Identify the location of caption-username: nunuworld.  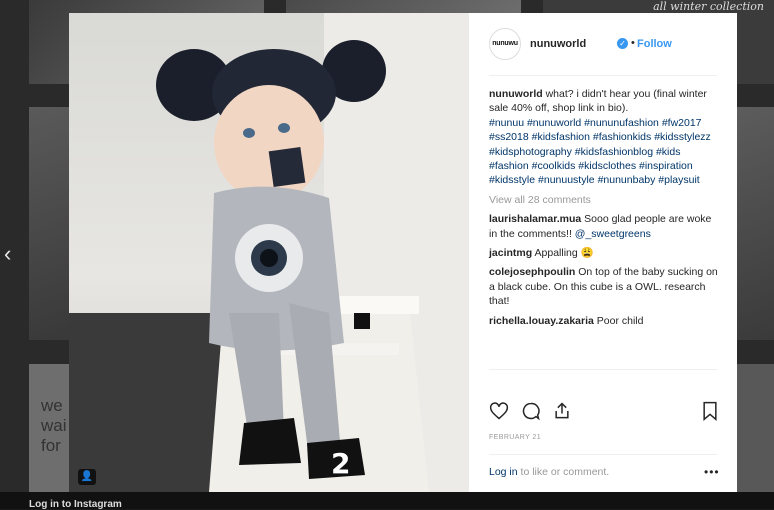
(516, 94).